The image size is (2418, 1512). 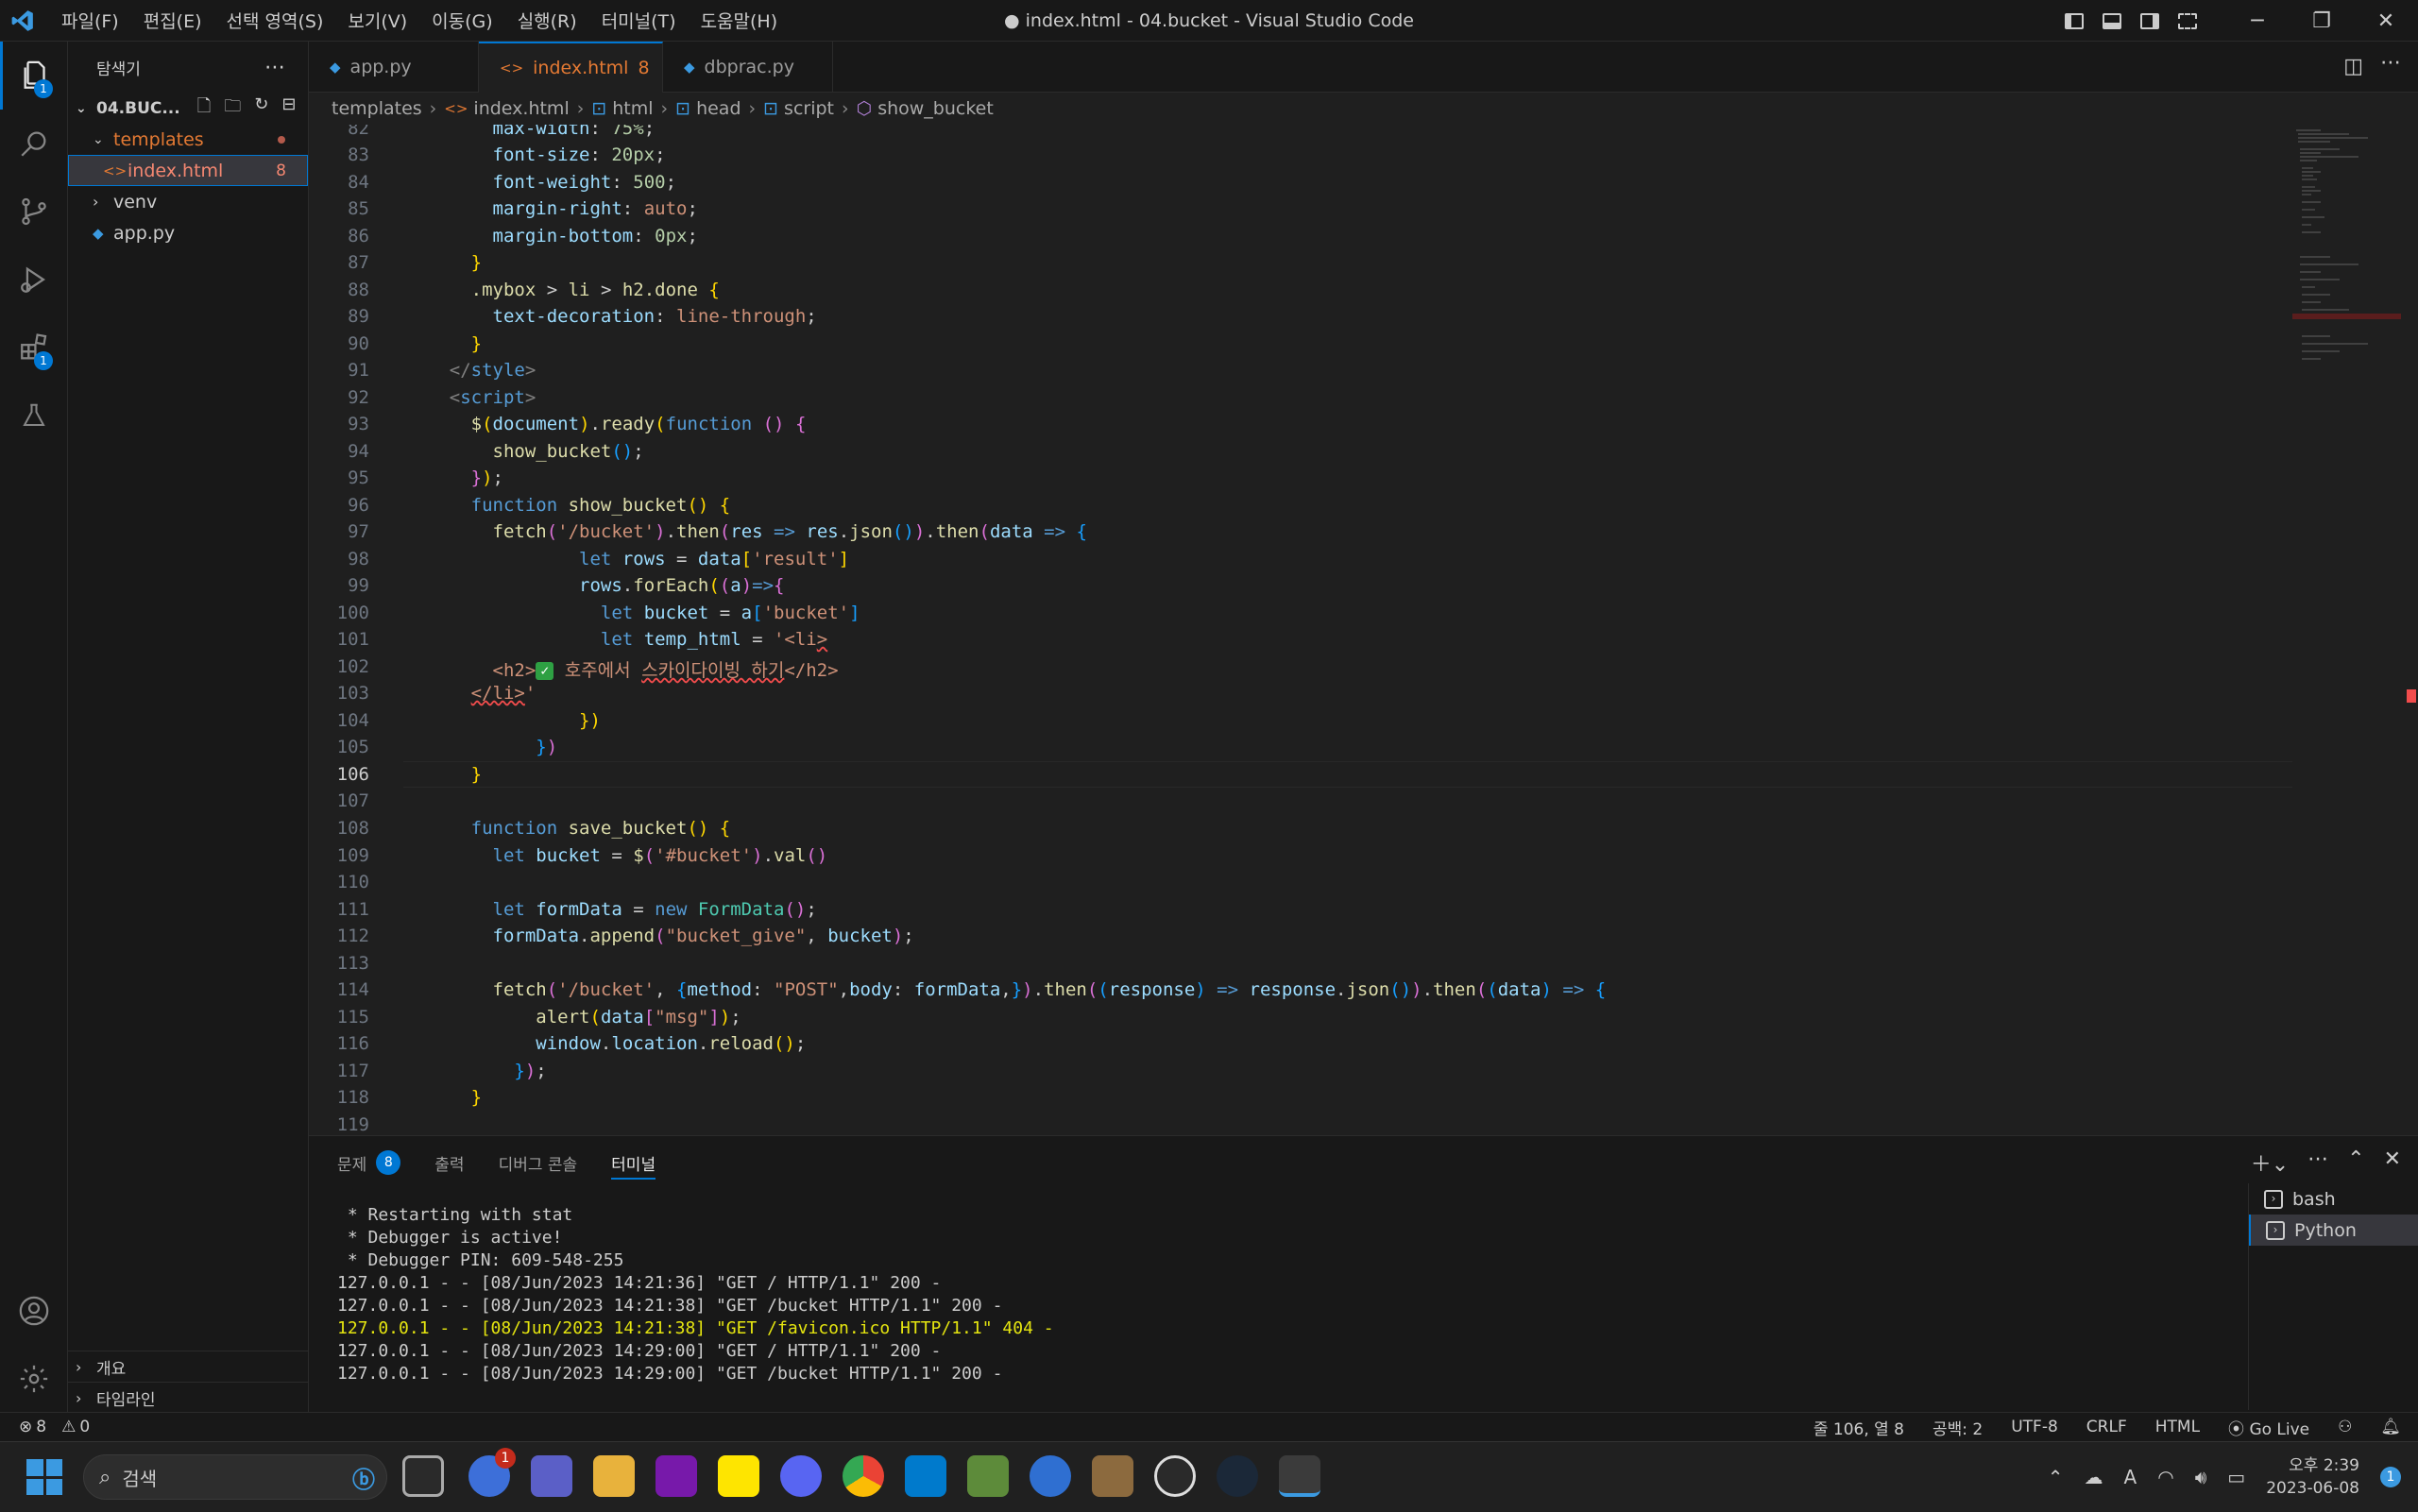 What do you see at coordinates (801, 1476) in the screenshot?
I see `discord-icon` at bounding box center [801, 1476].